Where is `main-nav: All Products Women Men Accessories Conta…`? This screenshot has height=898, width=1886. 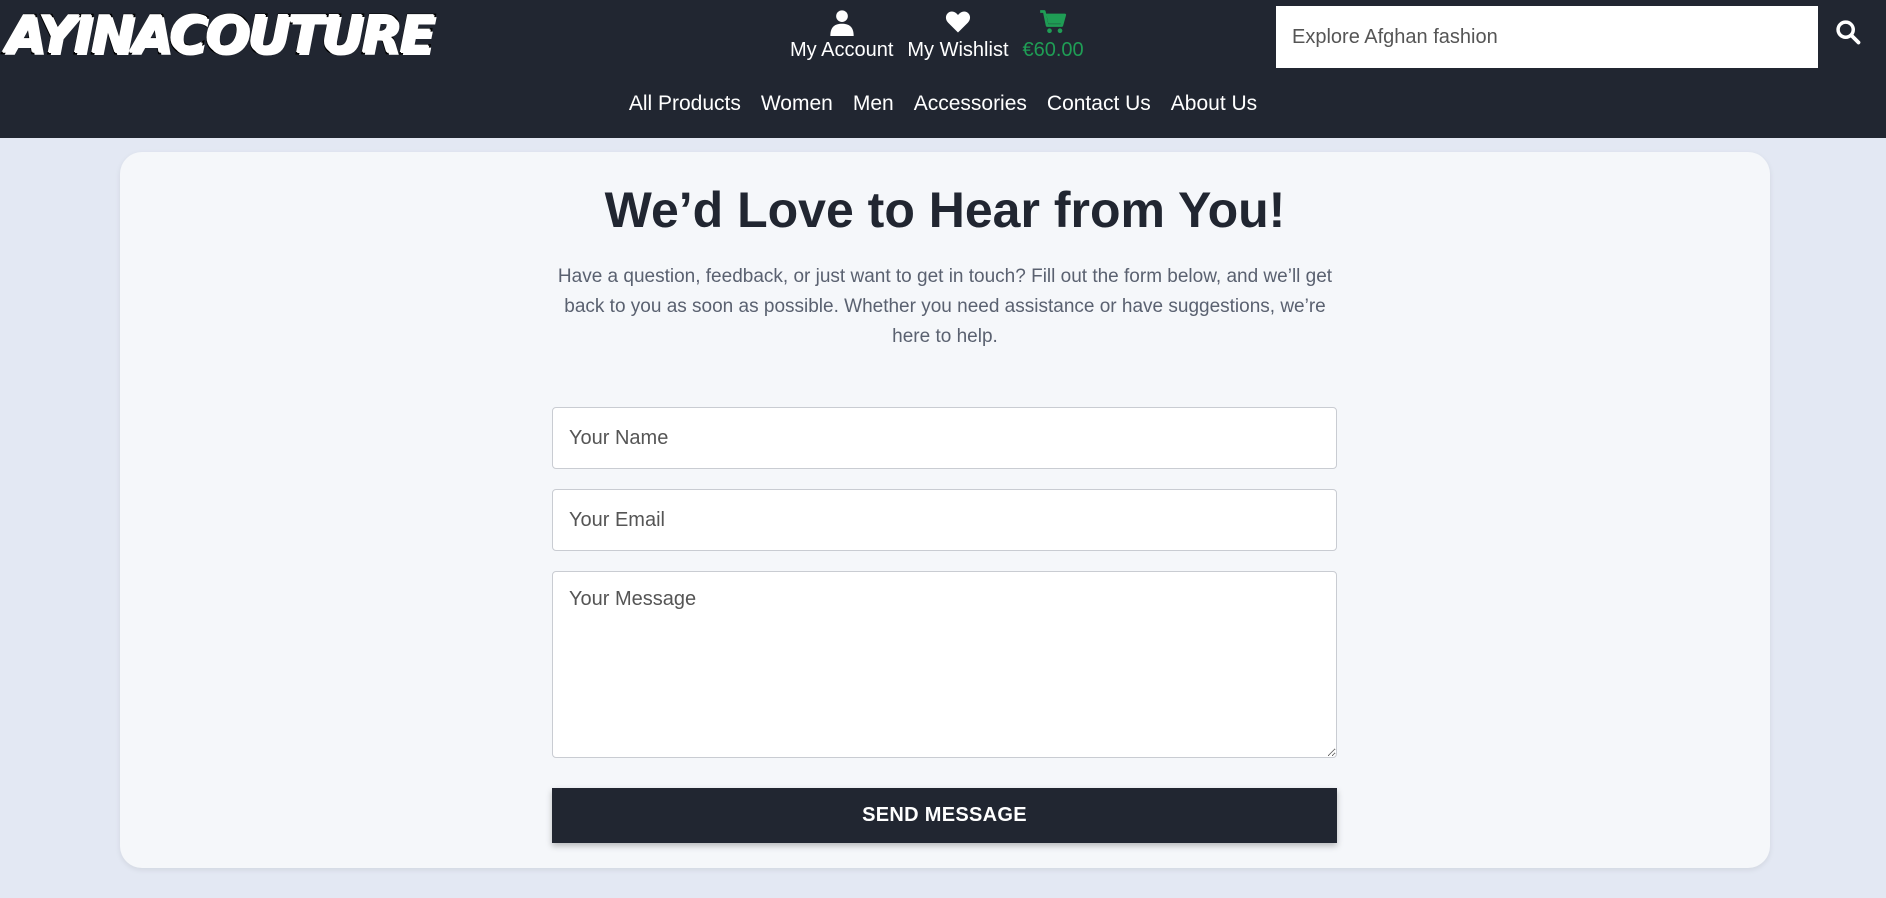 main-nav: All Products Women Men Accessories Conta… is located at coordinates (943, 104).